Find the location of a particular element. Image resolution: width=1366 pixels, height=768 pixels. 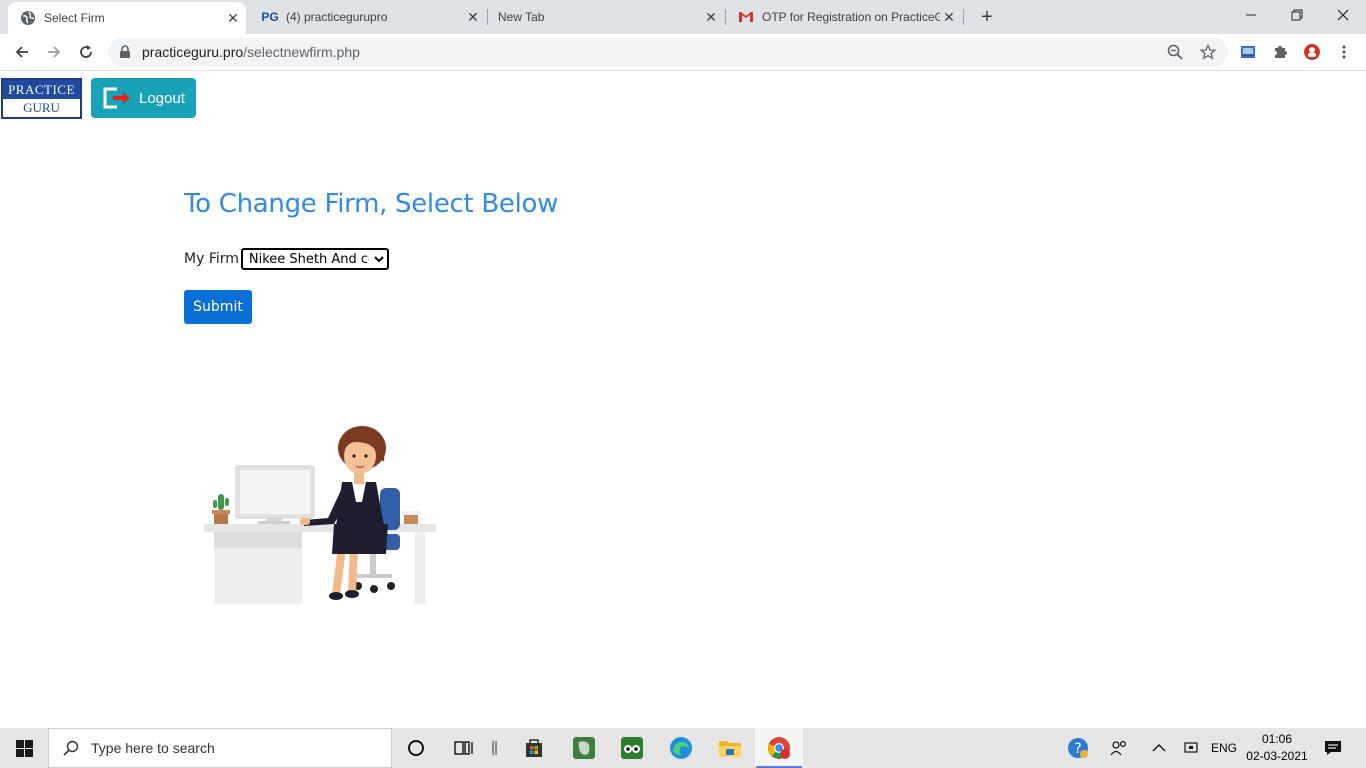

windows-start-icon is located at coordinates (24, 748).